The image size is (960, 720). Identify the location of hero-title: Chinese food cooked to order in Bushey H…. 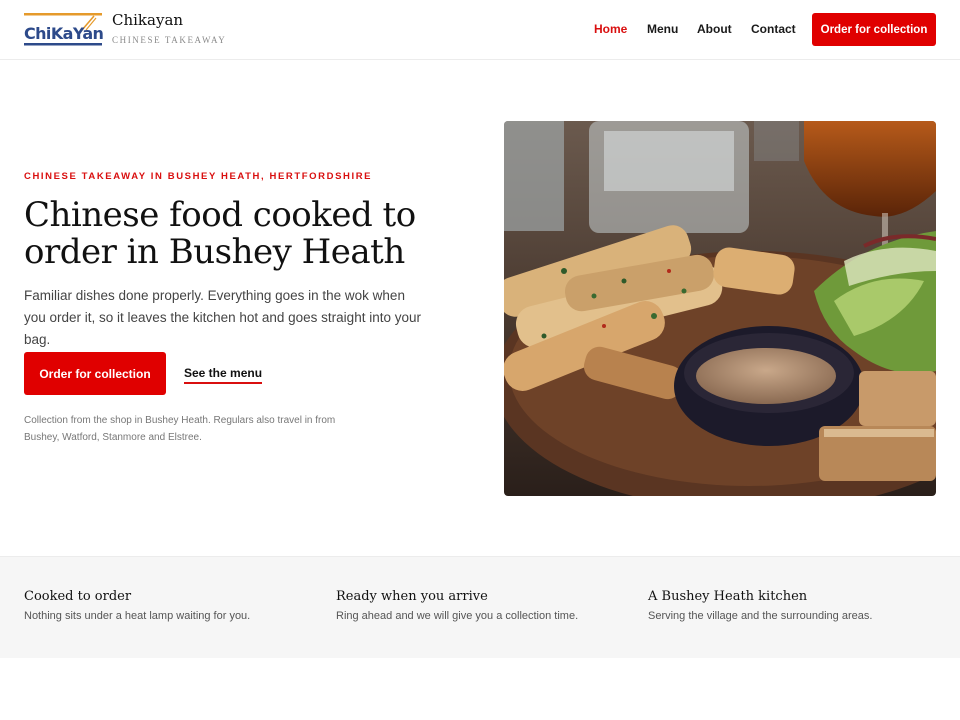
(220, 233).